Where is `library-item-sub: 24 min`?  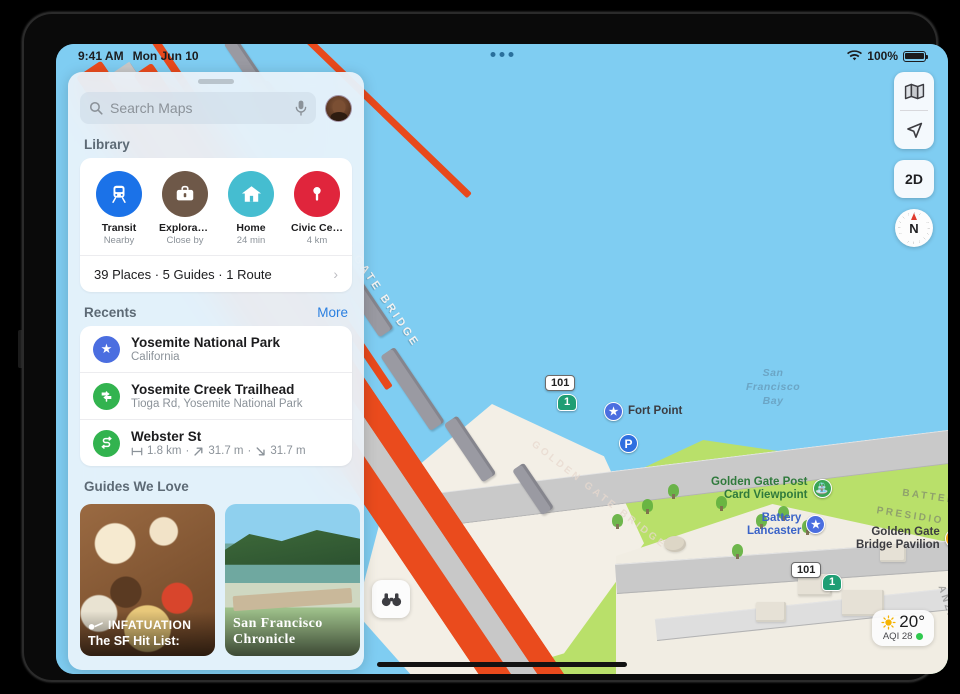
library-item-sub: 24 min is located at coordinates (251, 240).